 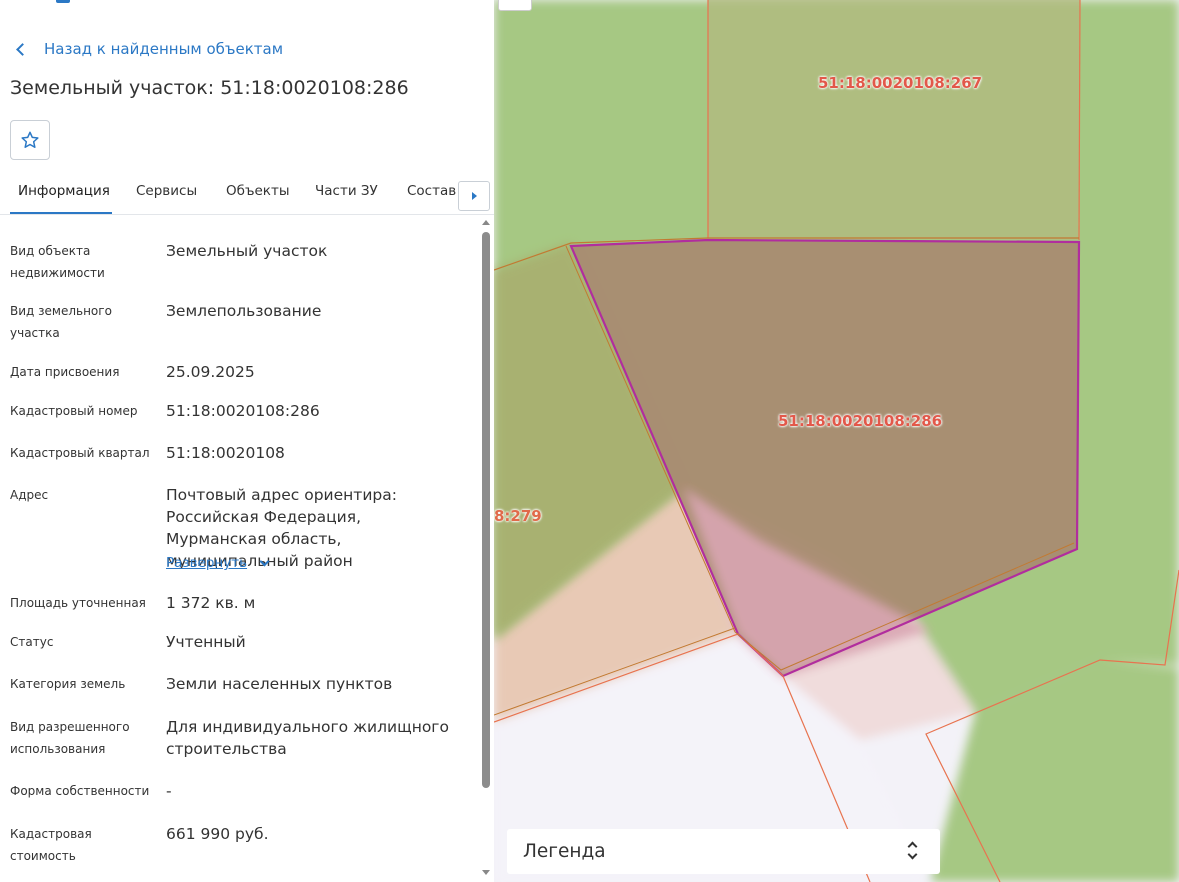 What do you see at coordinates (61, 213) in the screenshot?
I see `active-tab-indicator` at bounding box center [61, 213].